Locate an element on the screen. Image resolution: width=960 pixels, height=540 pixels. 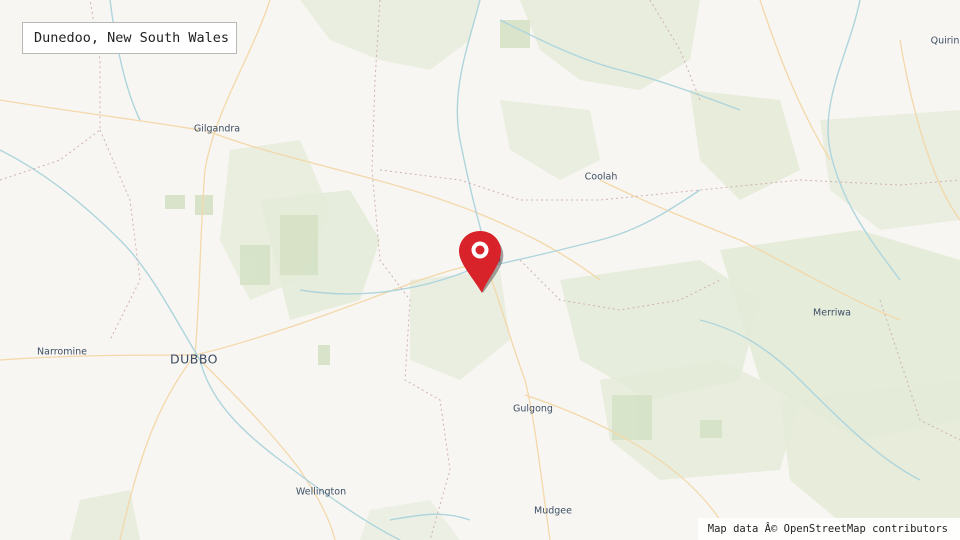
place-label-coolah: Coolah is located at coordinates (601, 177).